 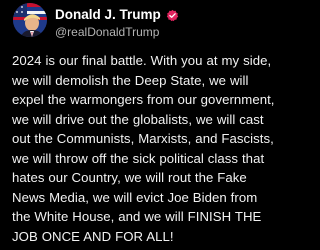 What do you see at coordinates (137, 216) in the screenshot?
I see `post-line: the White House, and we will FINISH THE` at bounding box center [137, 216].